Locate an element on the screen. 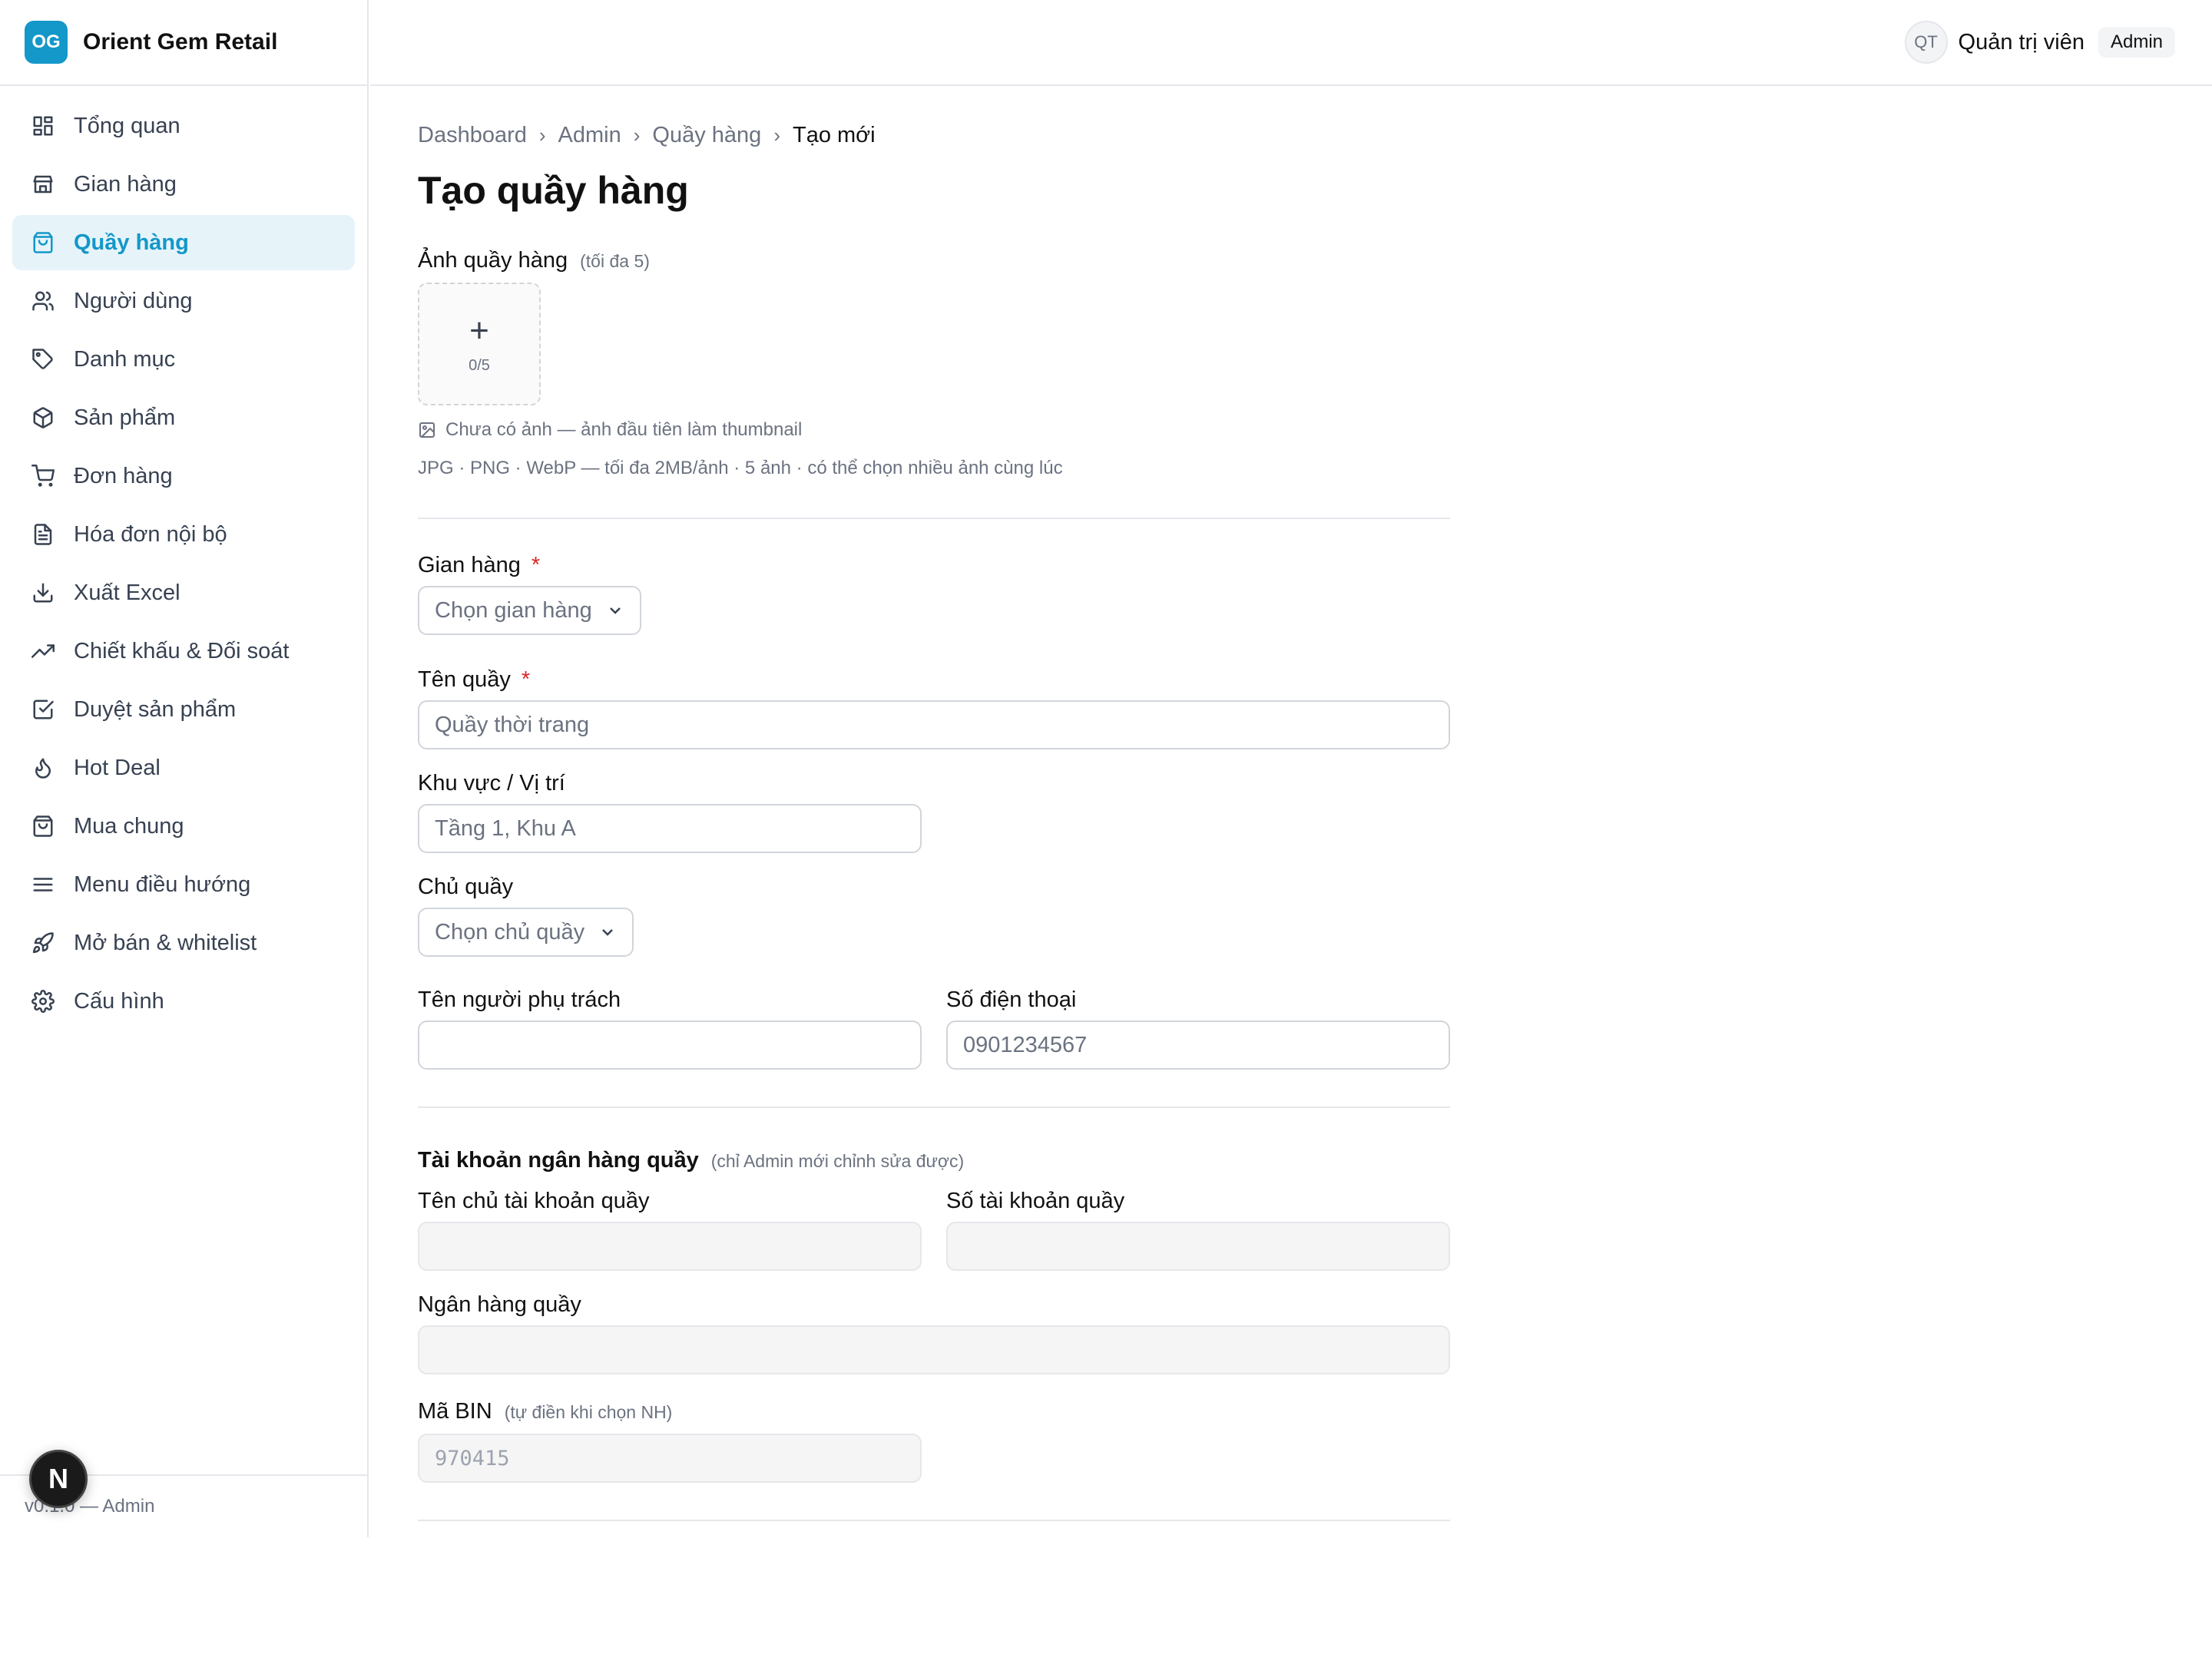 The image size is (2212, 1654). bank-row: Tên chủ tài khoản quầy Số tài khoản quầy is located at coordinates (935, 1230).